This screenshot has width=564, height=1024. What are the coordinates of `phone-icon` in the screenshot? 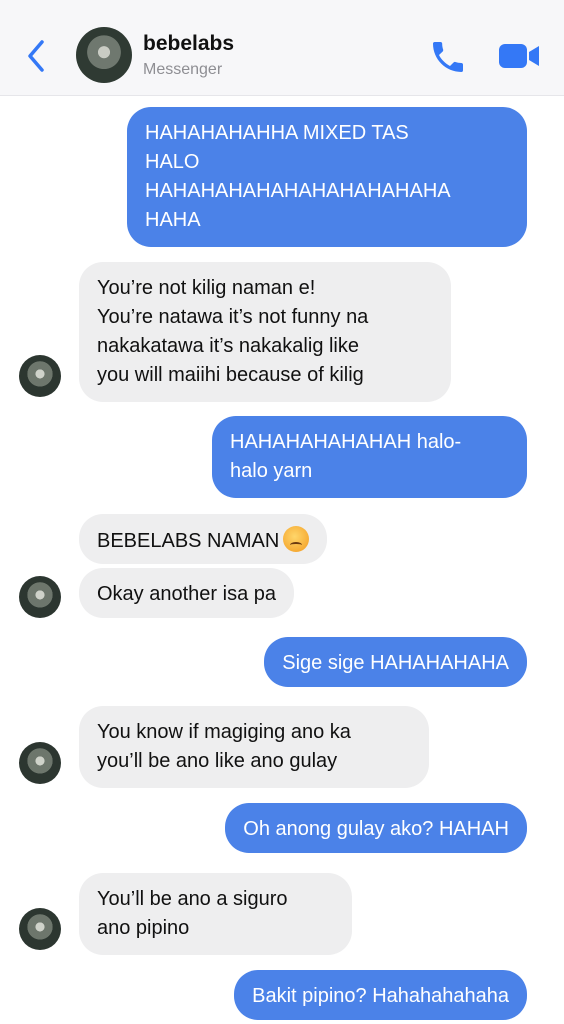 It's located at (448, 57).